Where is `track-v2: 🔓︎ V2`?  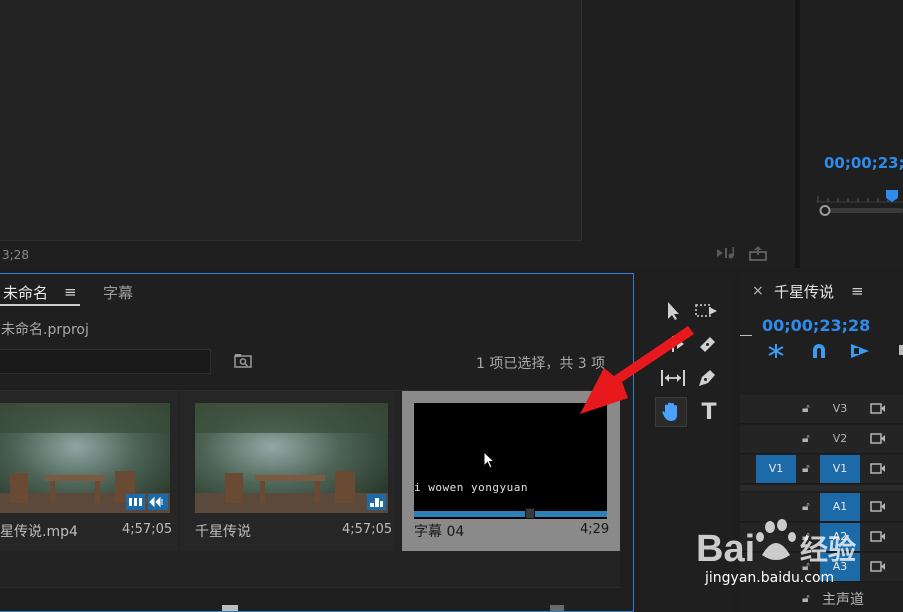
track-v2: 🔓︎ V2 is located at coordinates (821, 439).